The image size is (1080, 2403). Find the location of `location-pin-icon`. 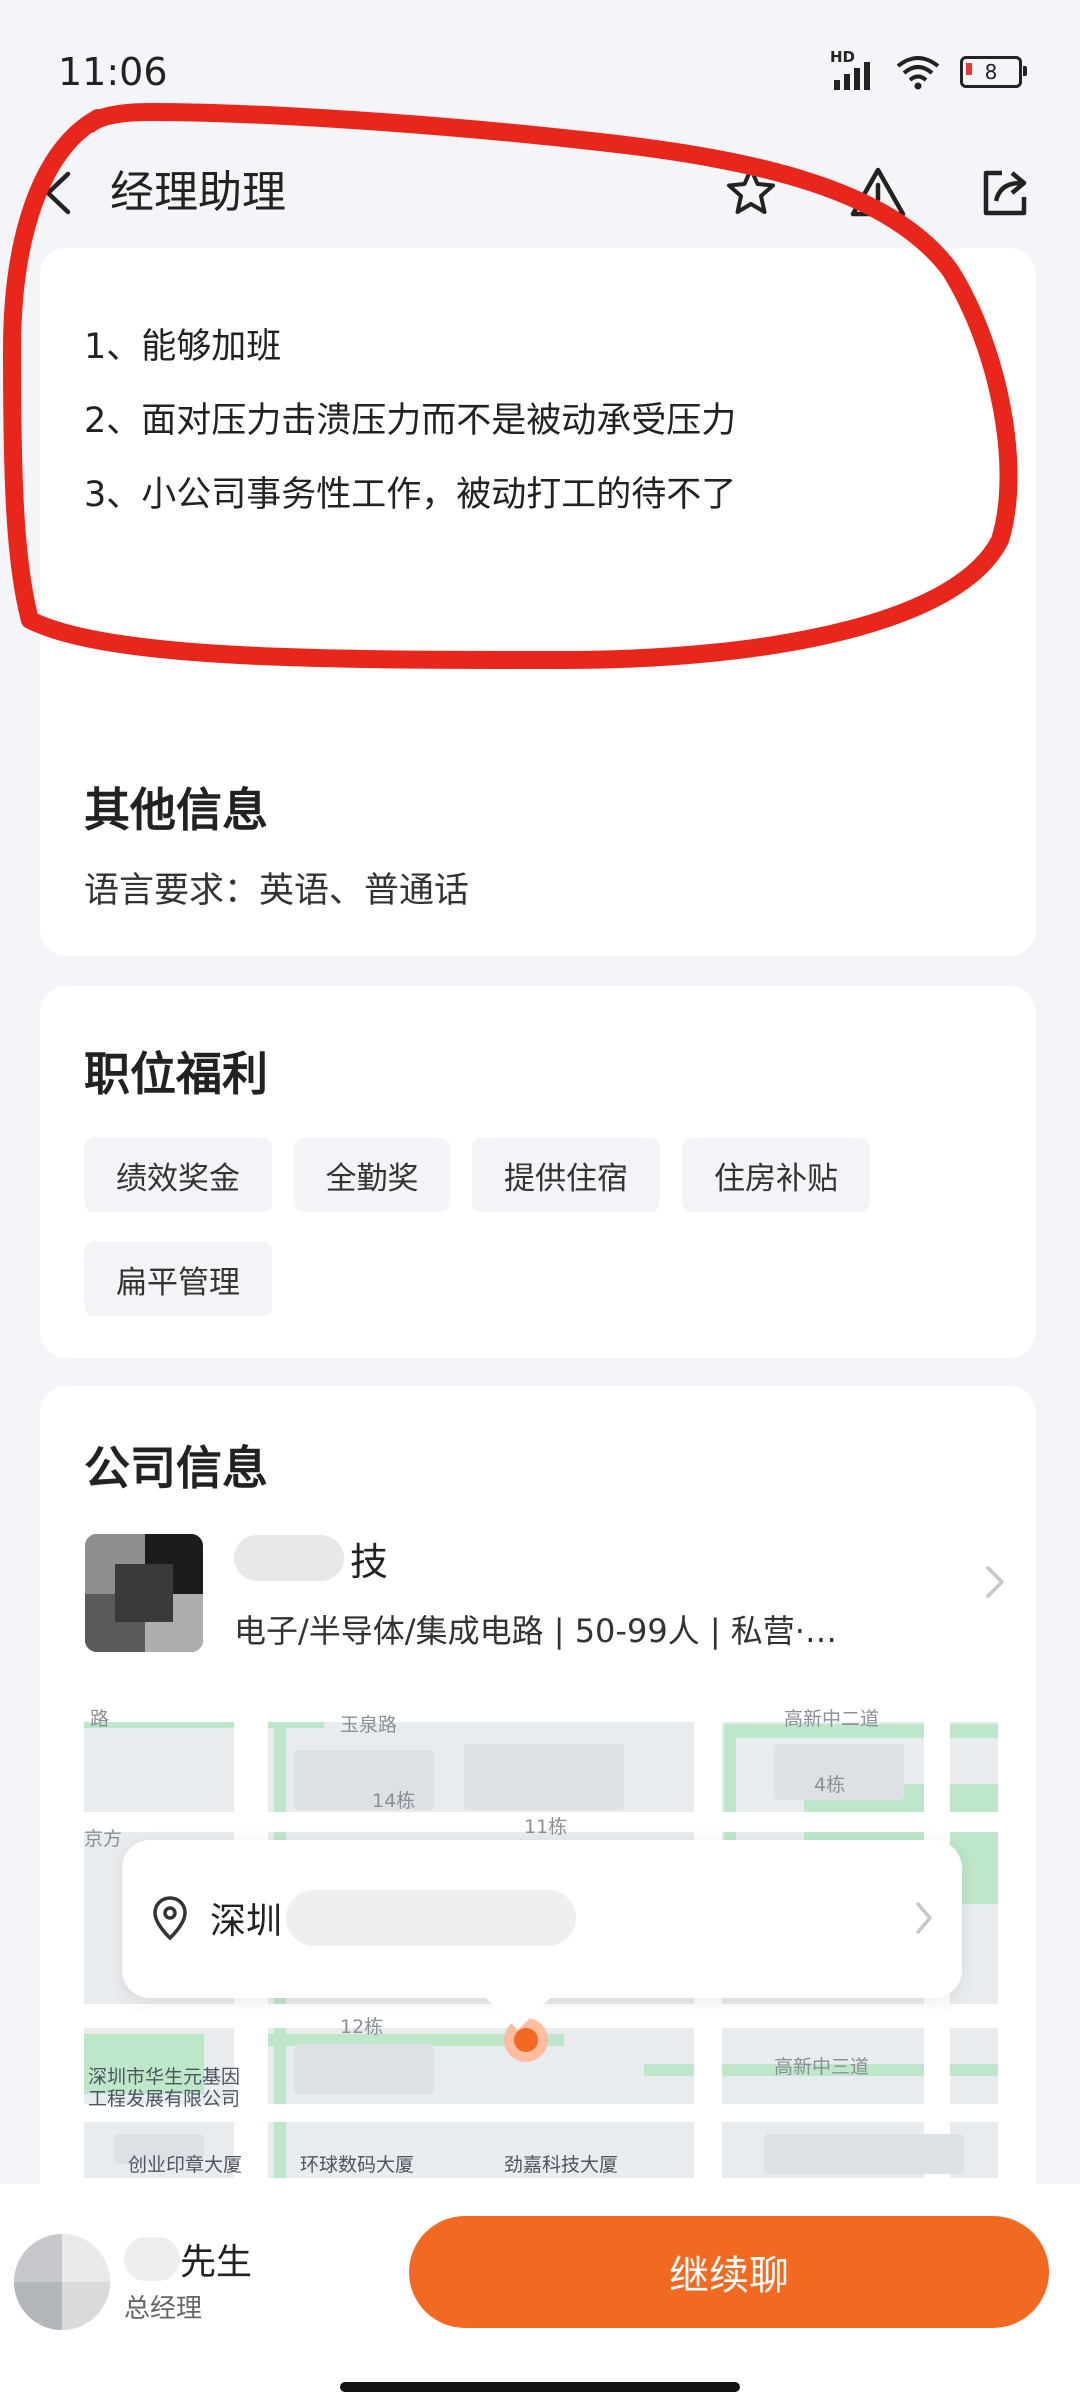

location-pin-icon is located at coordinates (170, 1918).